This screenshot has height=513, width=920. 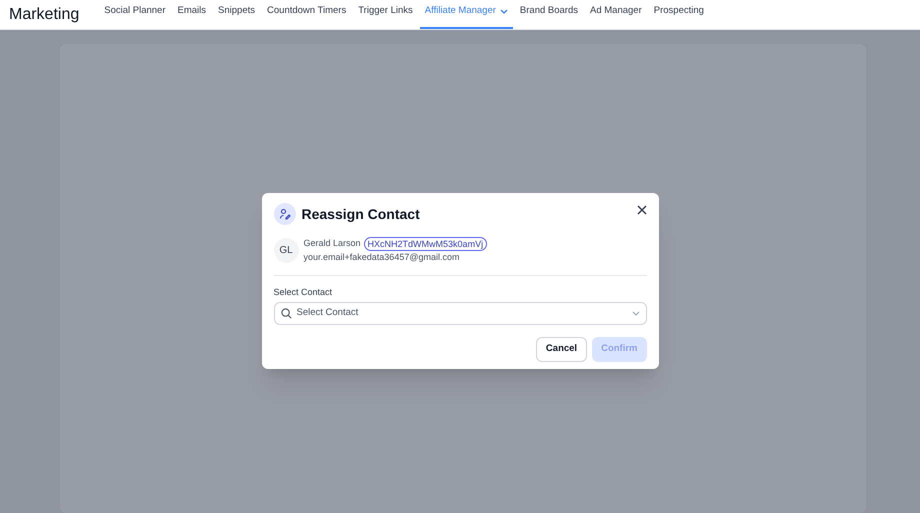 What do you see at coordinates (332, 243) in the screenshot?
I see `contact-name: Gerald Larson` at bounding box center [332, 243].